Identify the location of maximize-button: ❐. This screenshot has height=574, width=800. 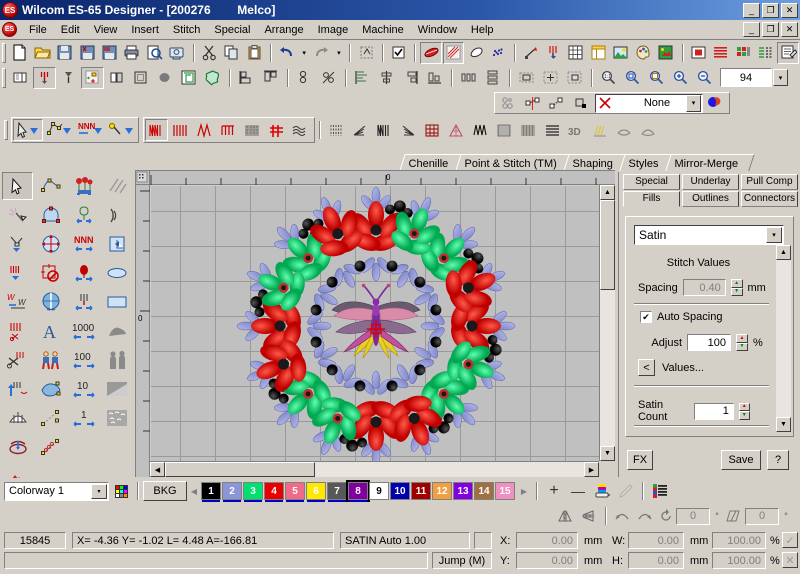
(770, 10).